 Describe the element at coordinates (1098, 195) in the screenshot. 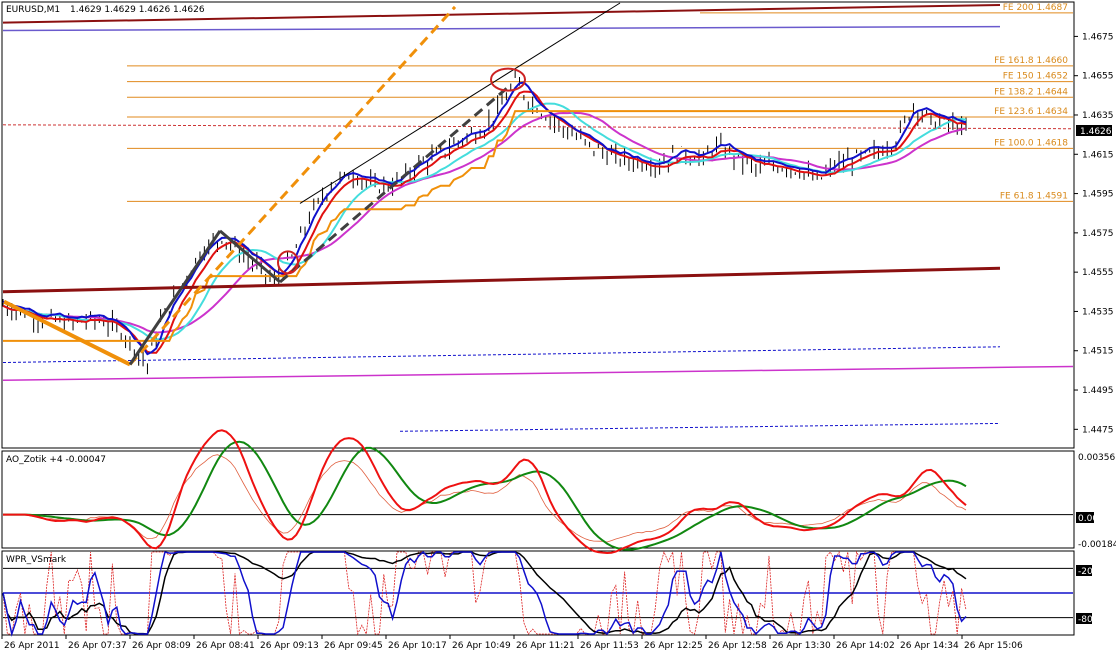

I see `price-tick-label: 1.4595` at that location.